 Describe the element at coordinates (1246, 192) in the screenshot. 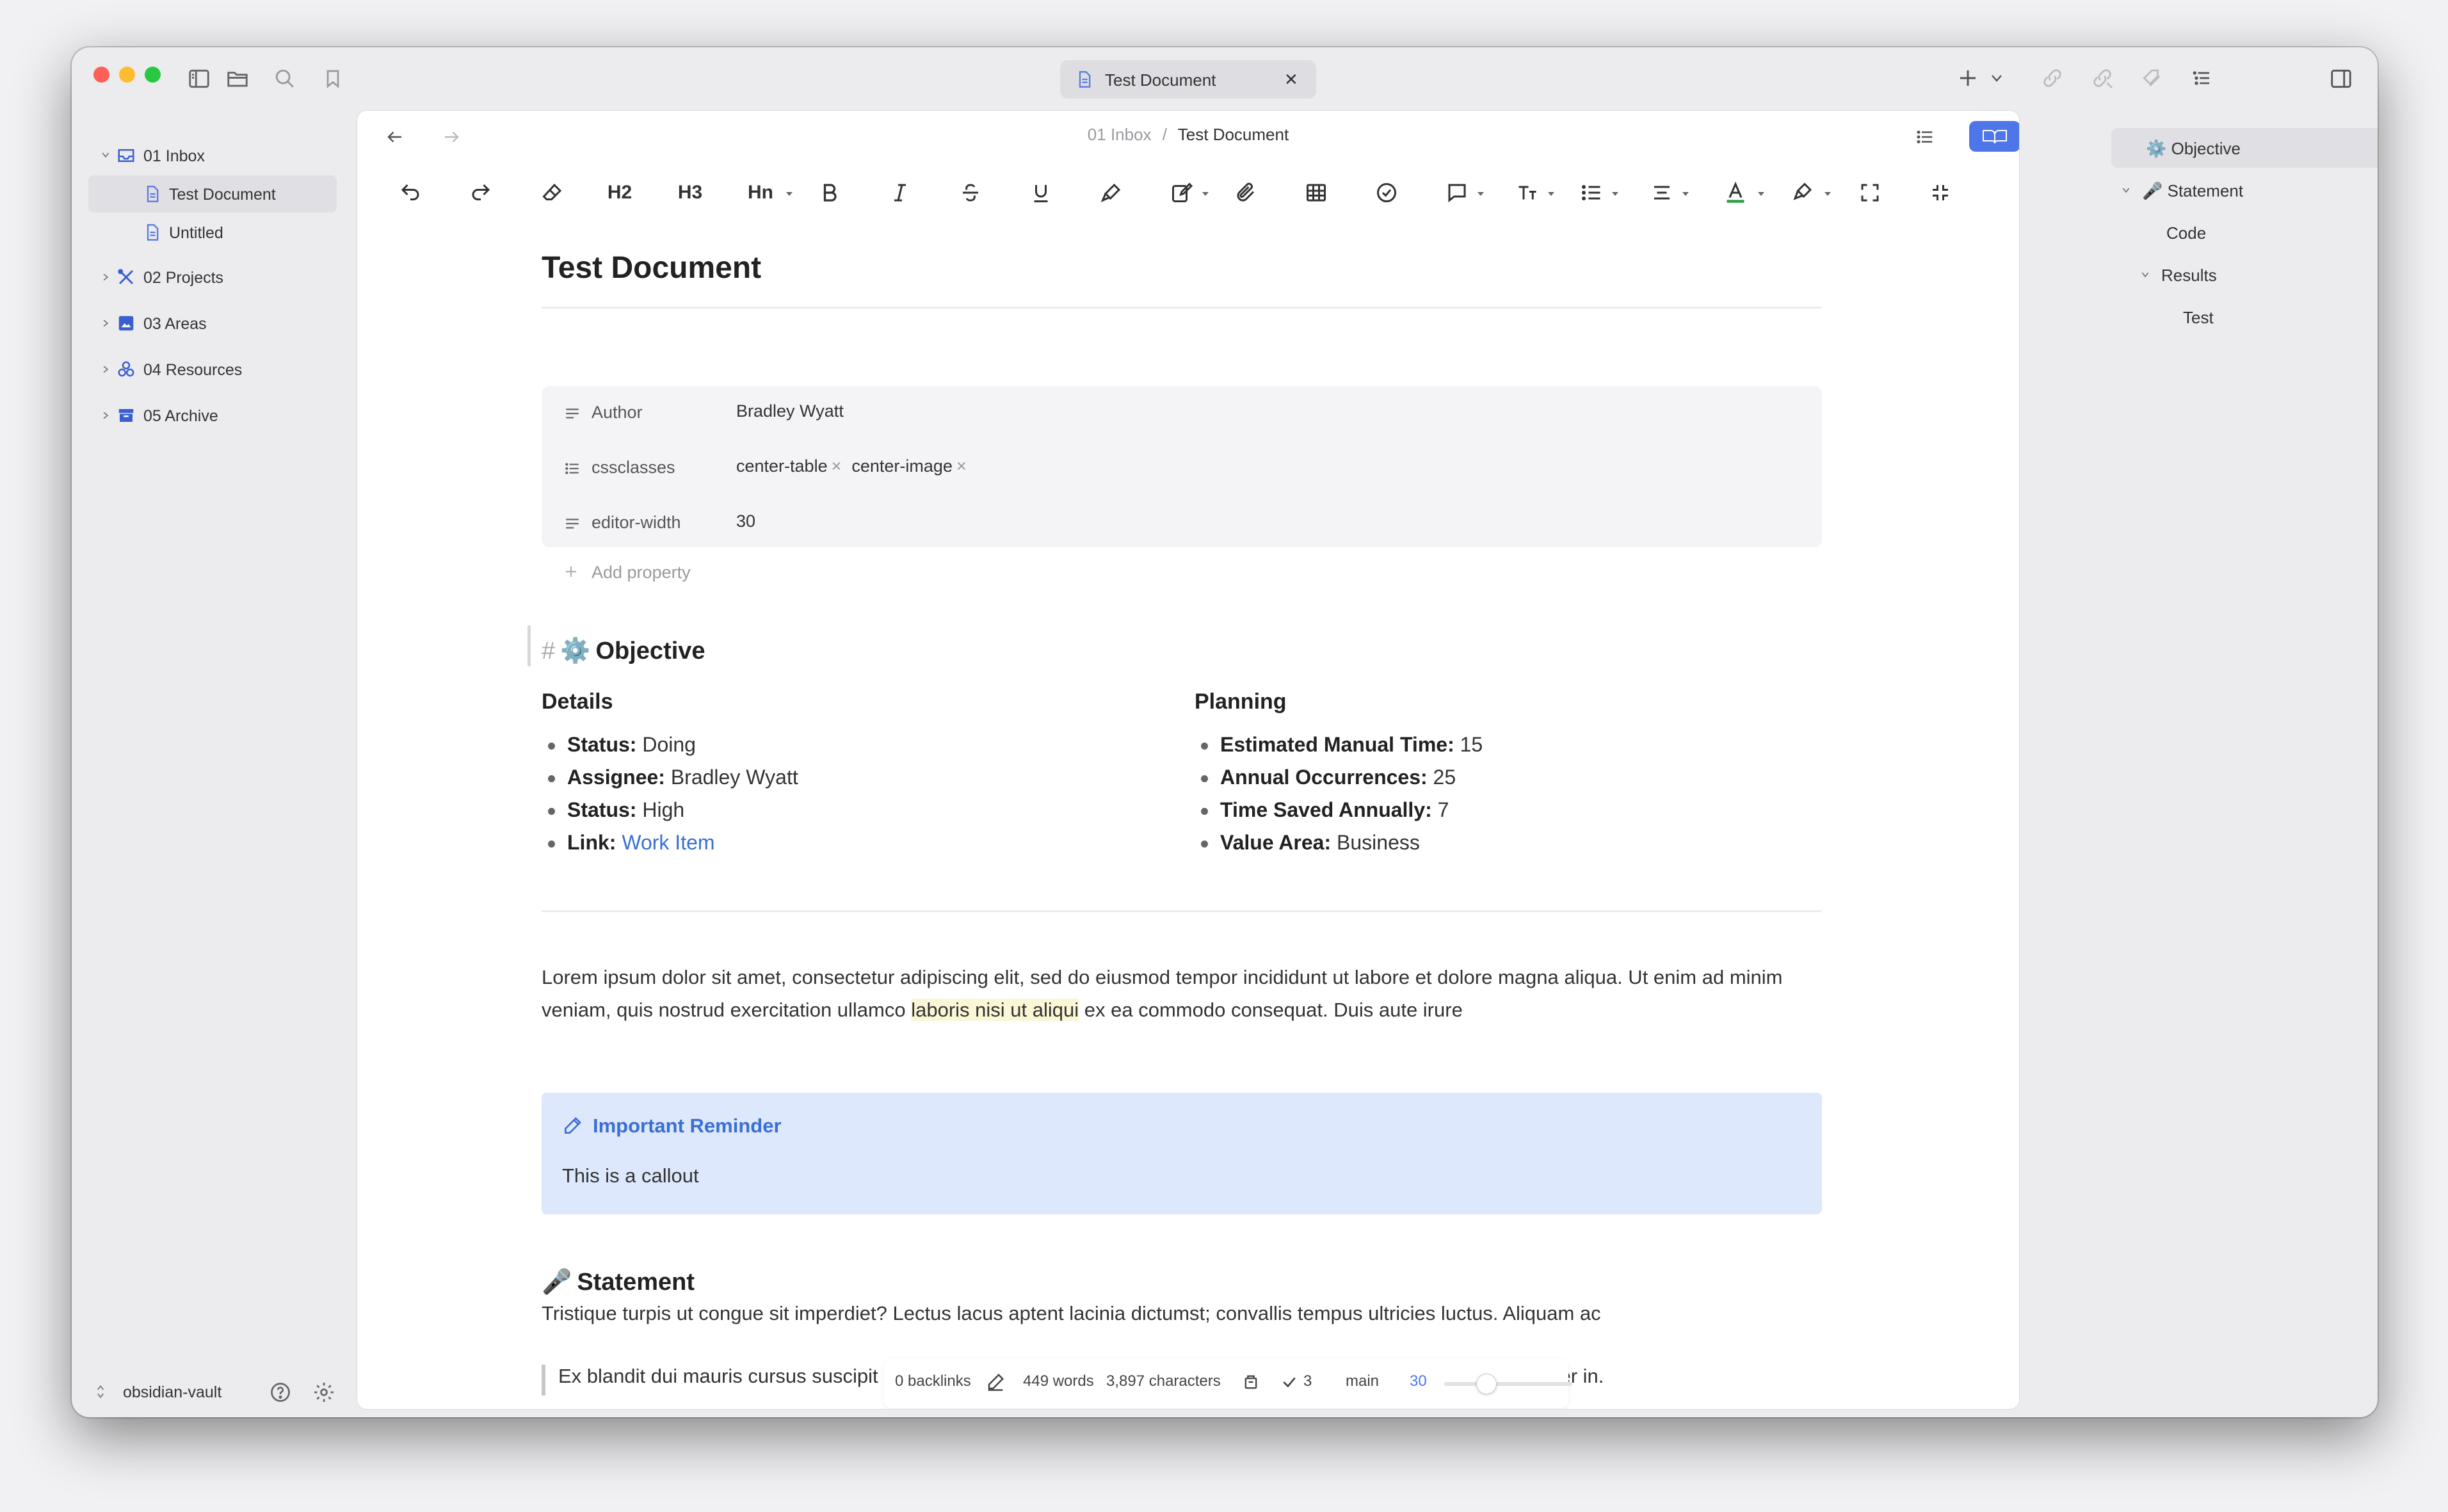

I see `attachment-icon` at that location.